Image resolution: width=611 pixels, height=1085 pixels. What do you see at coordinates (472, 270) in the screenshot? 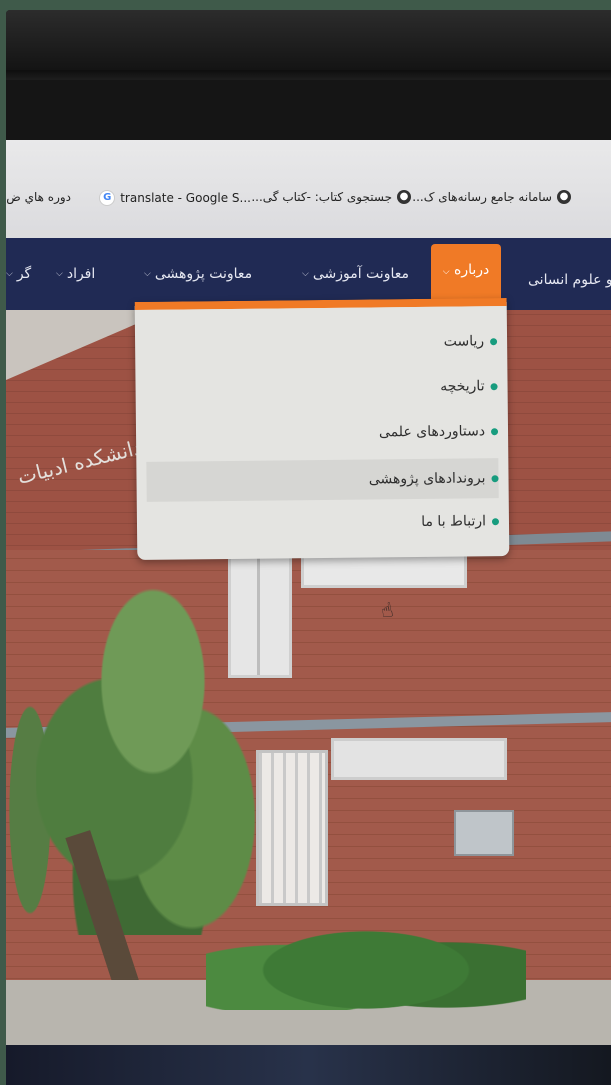
I see `nav-item-about-label: درباره` at bounding box center [472, 270].